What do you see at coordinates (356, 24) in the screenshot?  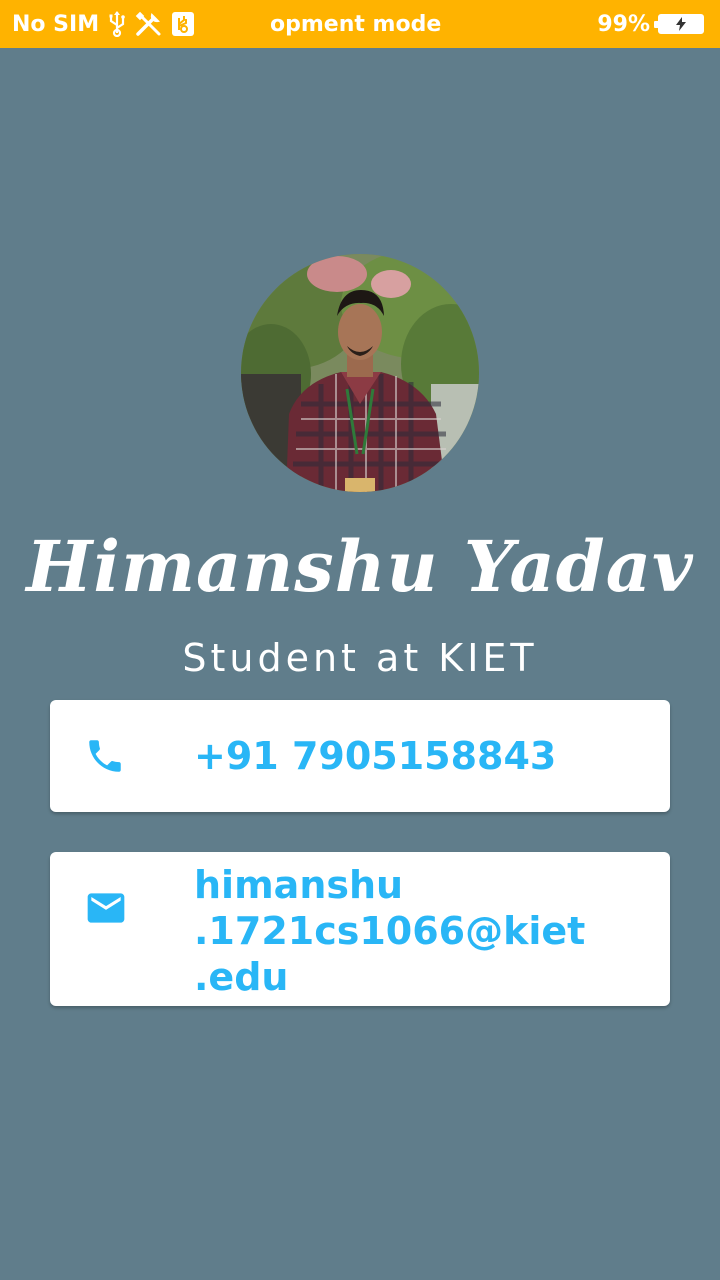 I see `notification-ticker: opment mode` at bounding box center [356, 24].